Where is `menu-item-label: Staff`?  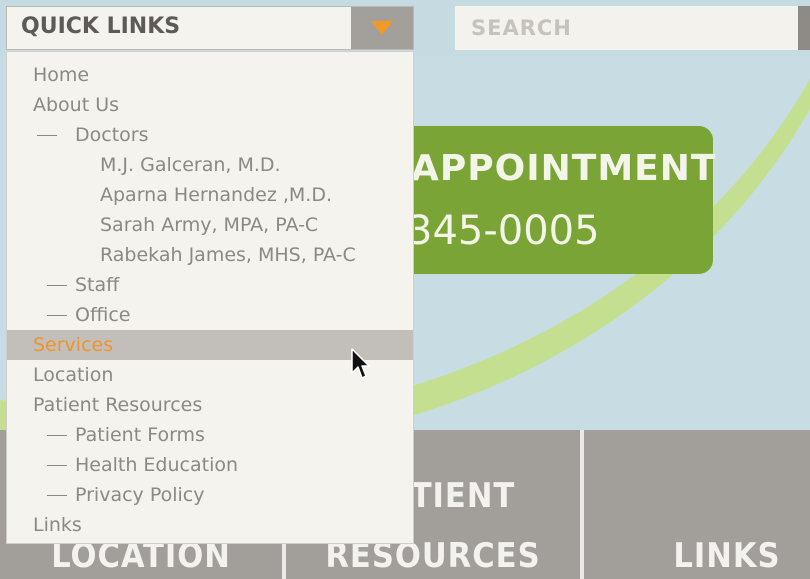 menu-item-label: Staff is located at coordinates (97, 285).